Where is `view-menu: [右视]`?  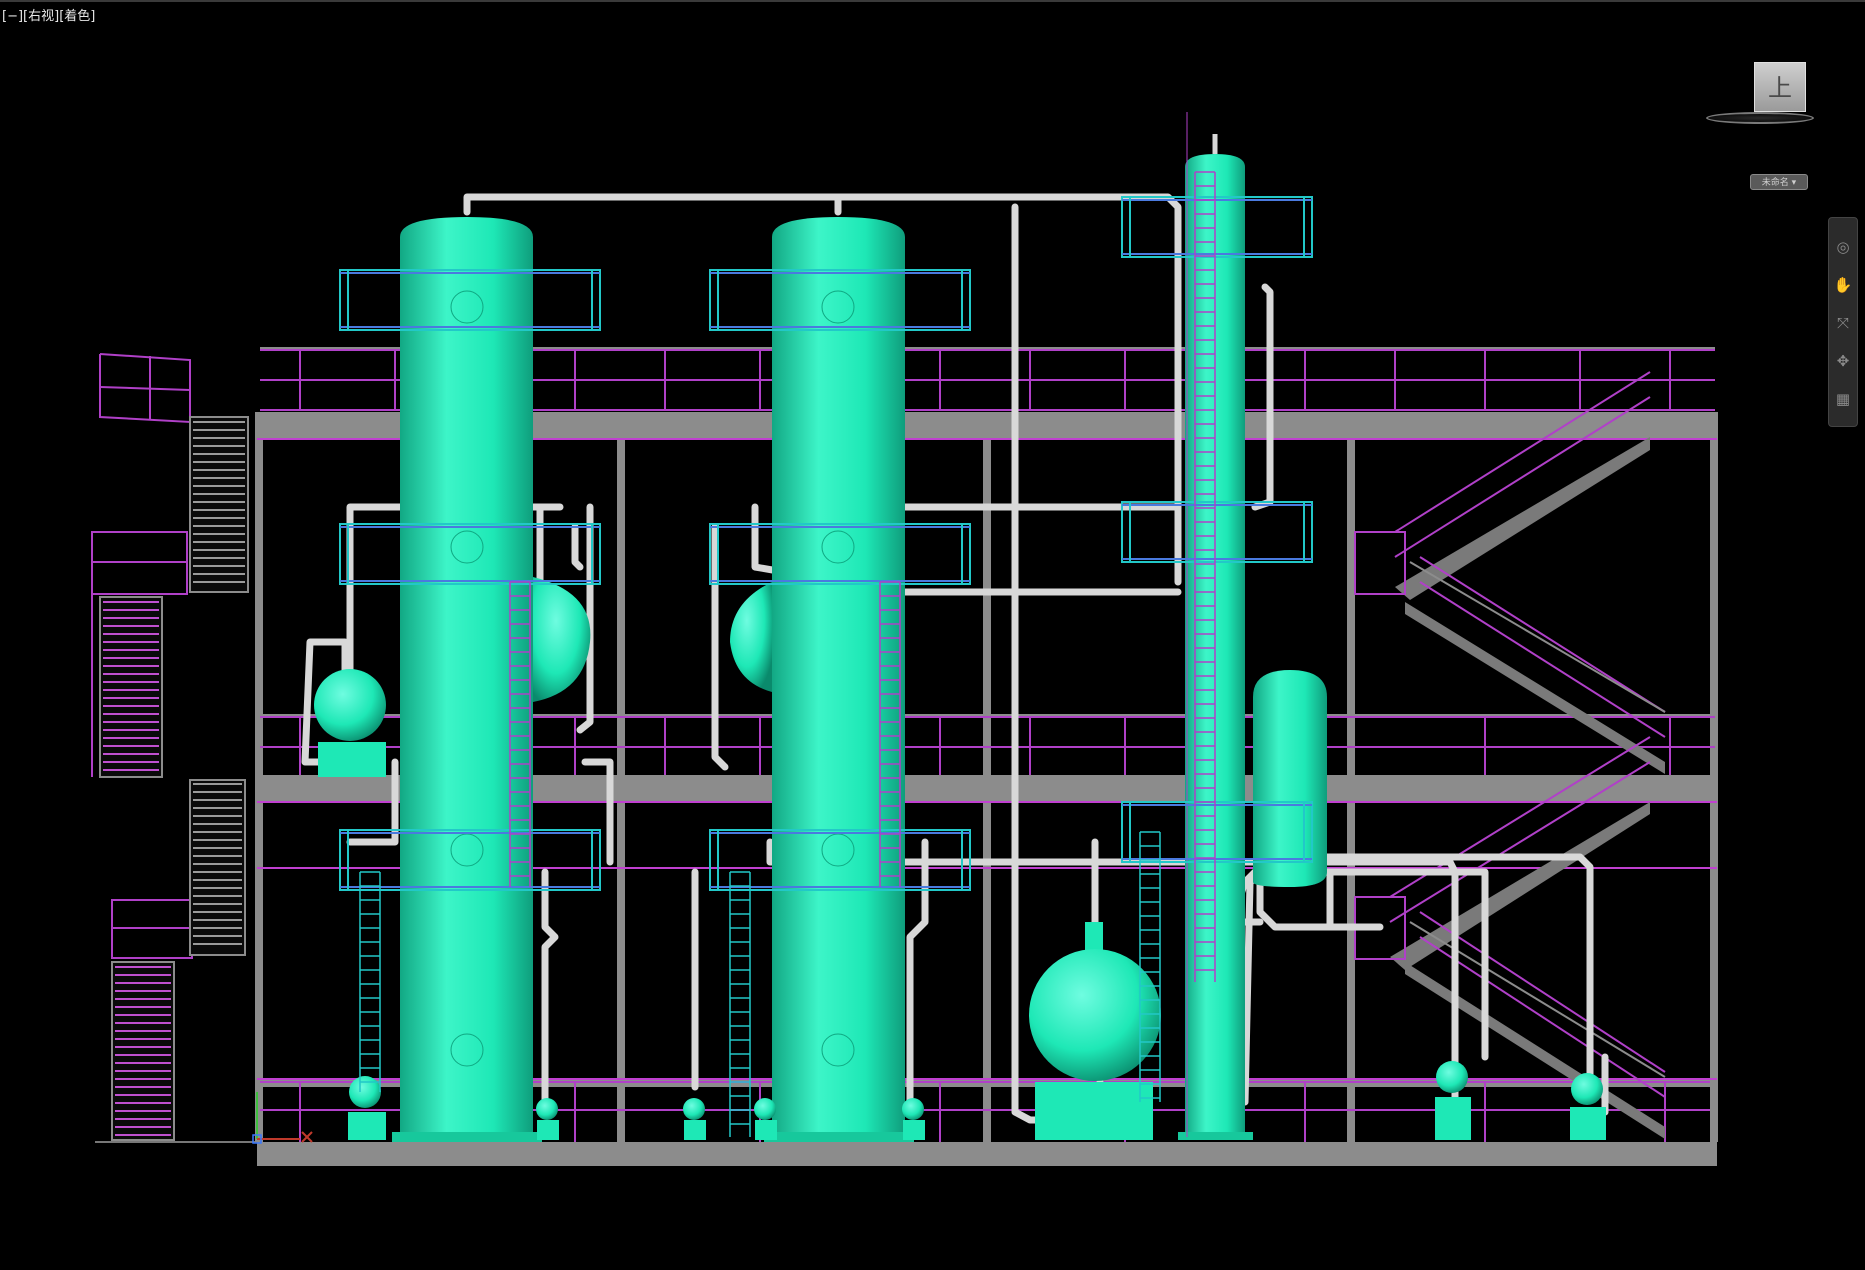
view-menu: [右视] is located at coordinates (41, 16).